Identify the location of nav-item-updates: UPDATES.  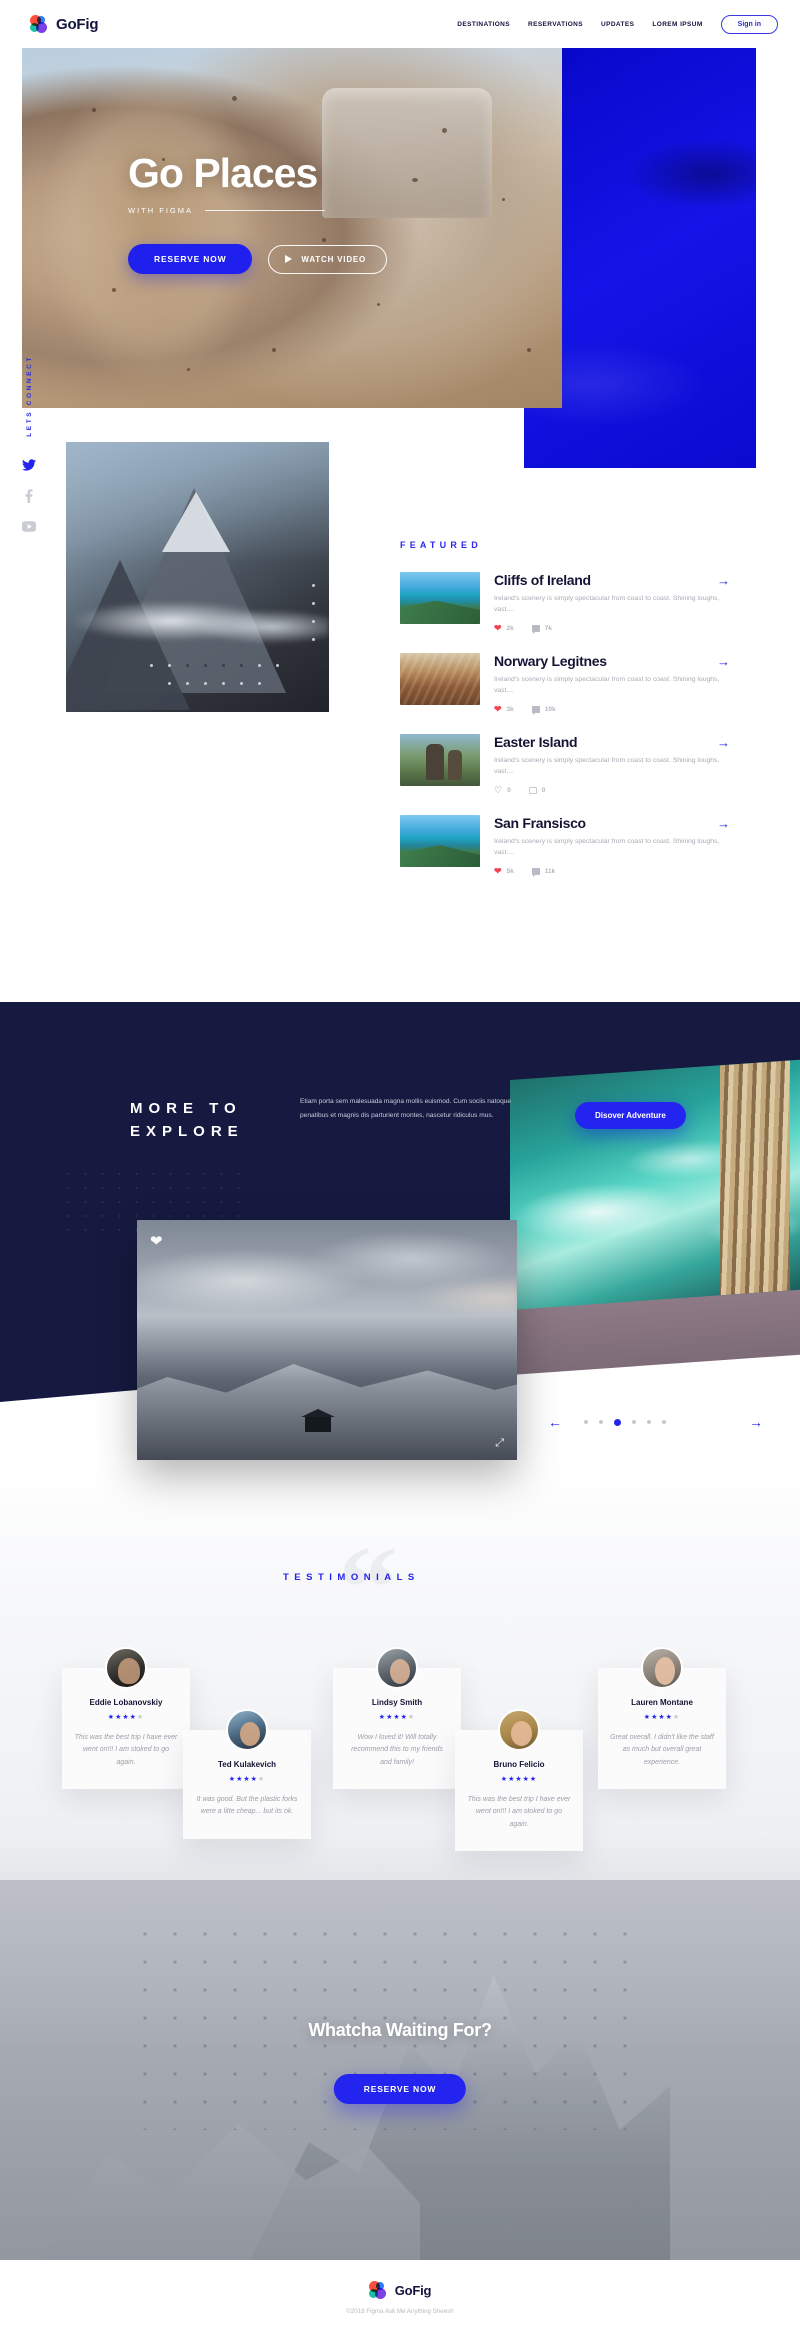
(617, 24).